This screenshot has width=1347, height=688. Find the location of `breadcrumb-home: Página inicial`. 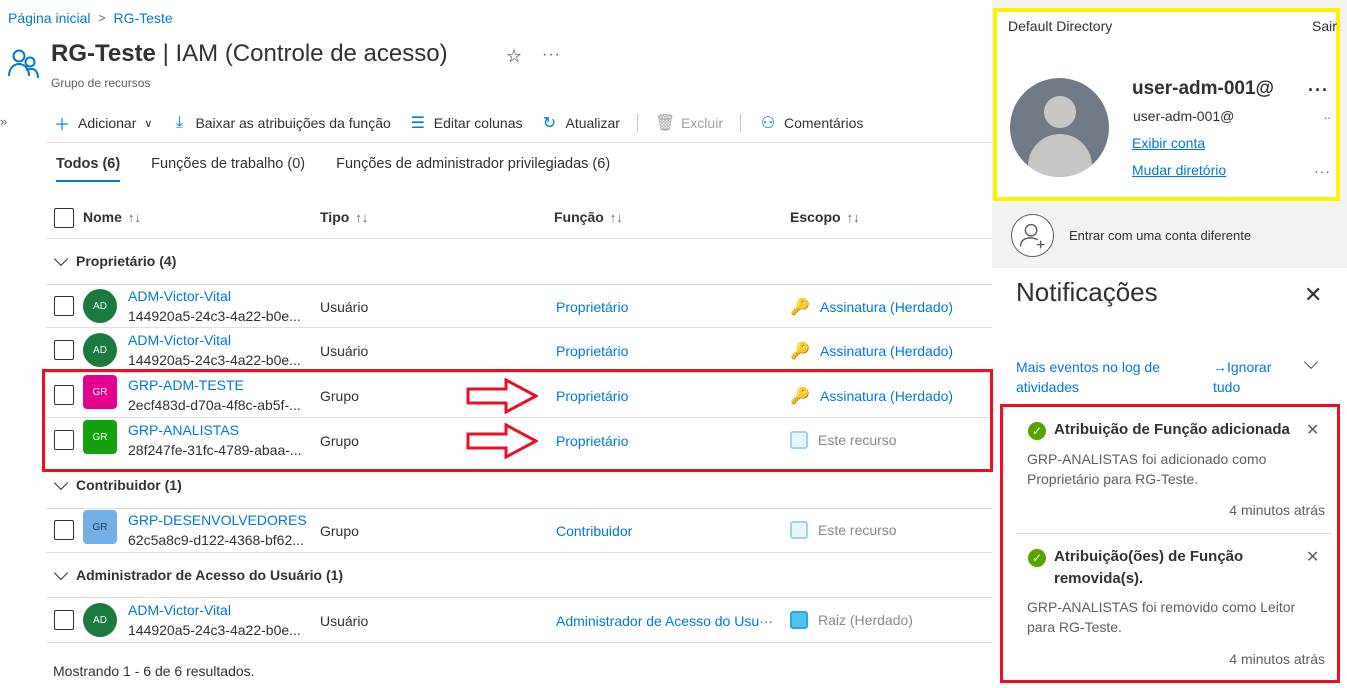

breadcrumb-home: Página inicial is located at coordinates (49, 18).